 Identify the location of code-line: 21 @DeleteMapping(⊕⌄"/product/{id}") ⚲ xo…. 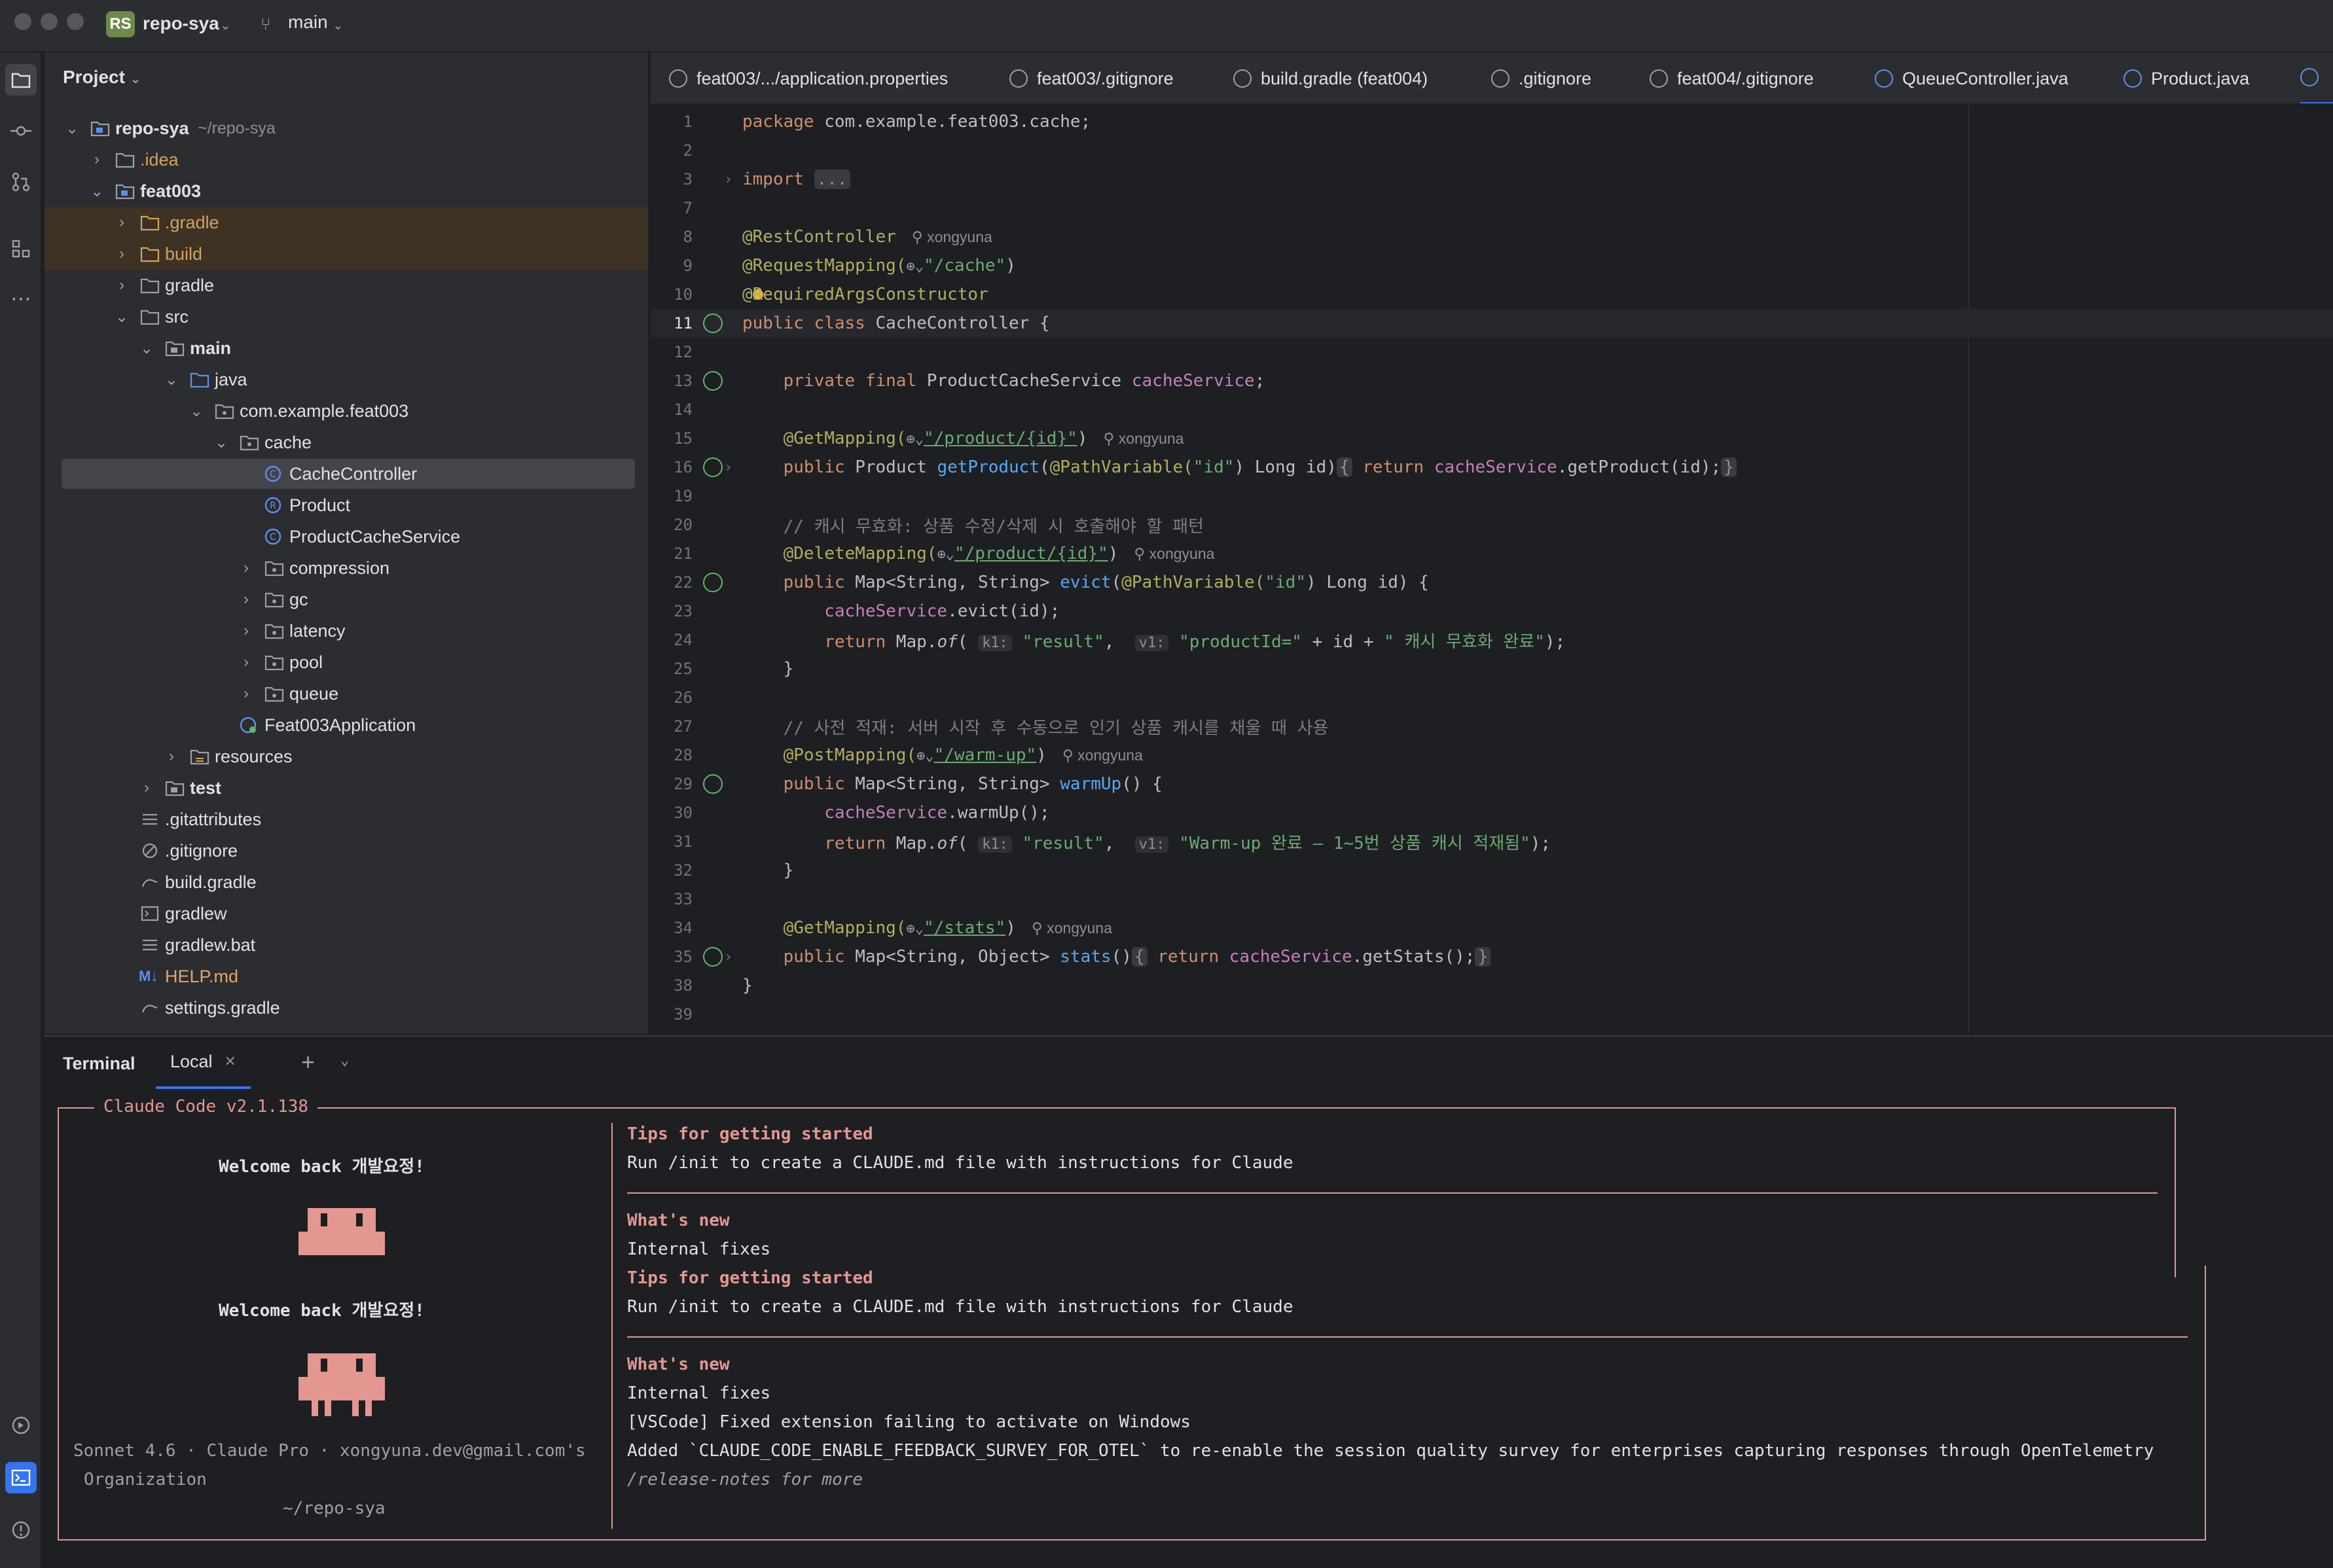
(1492, 553).